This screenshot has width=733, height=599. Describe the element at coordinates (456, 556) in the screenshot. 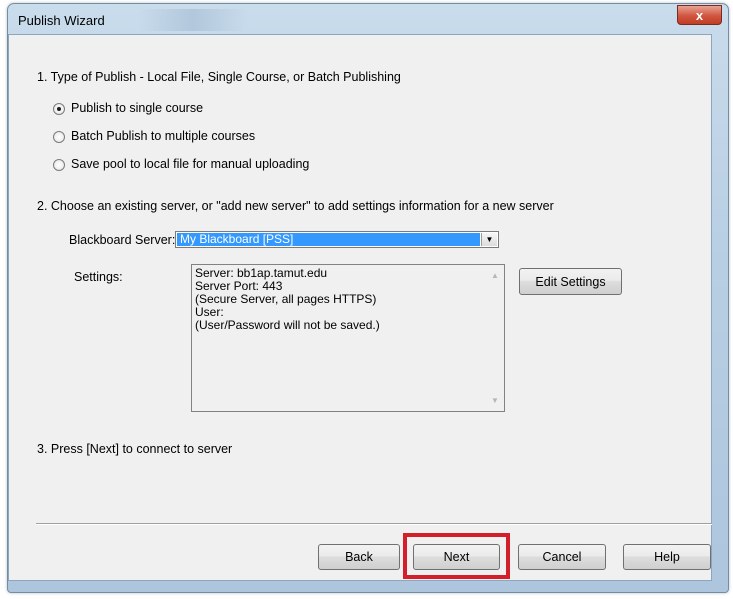

I see `next-button-highlight` at that location.